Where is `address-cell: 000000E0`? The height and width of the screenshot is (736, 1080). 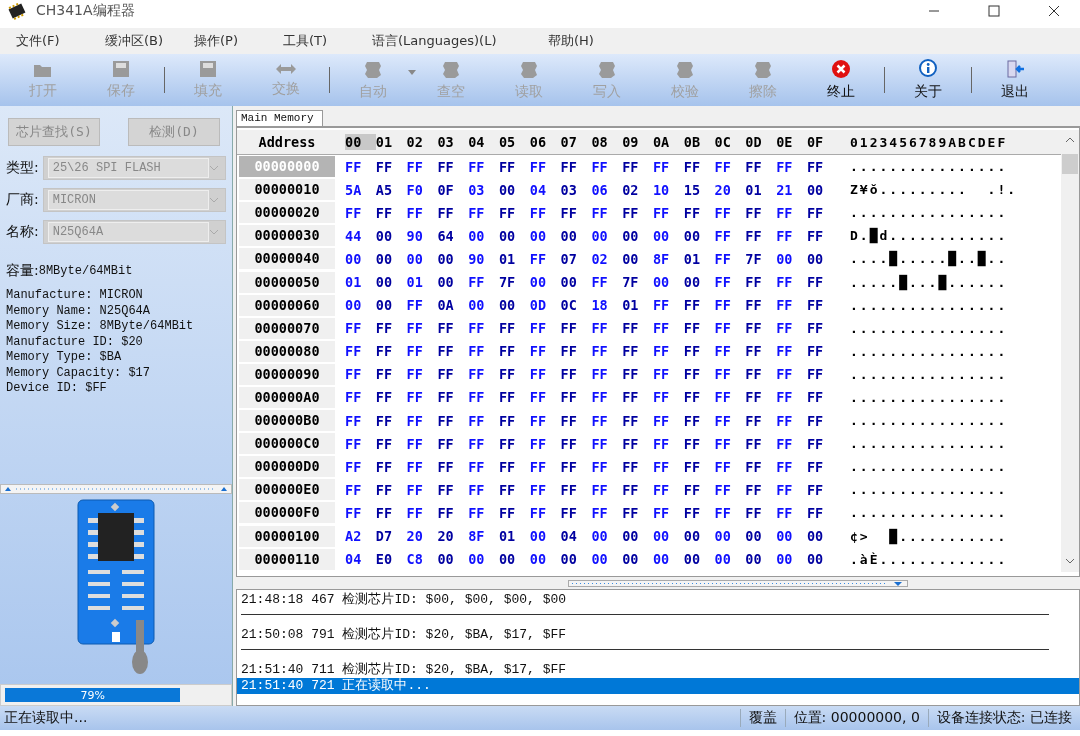 address-cell: 000000E0 is located at coordinates (287, 490).